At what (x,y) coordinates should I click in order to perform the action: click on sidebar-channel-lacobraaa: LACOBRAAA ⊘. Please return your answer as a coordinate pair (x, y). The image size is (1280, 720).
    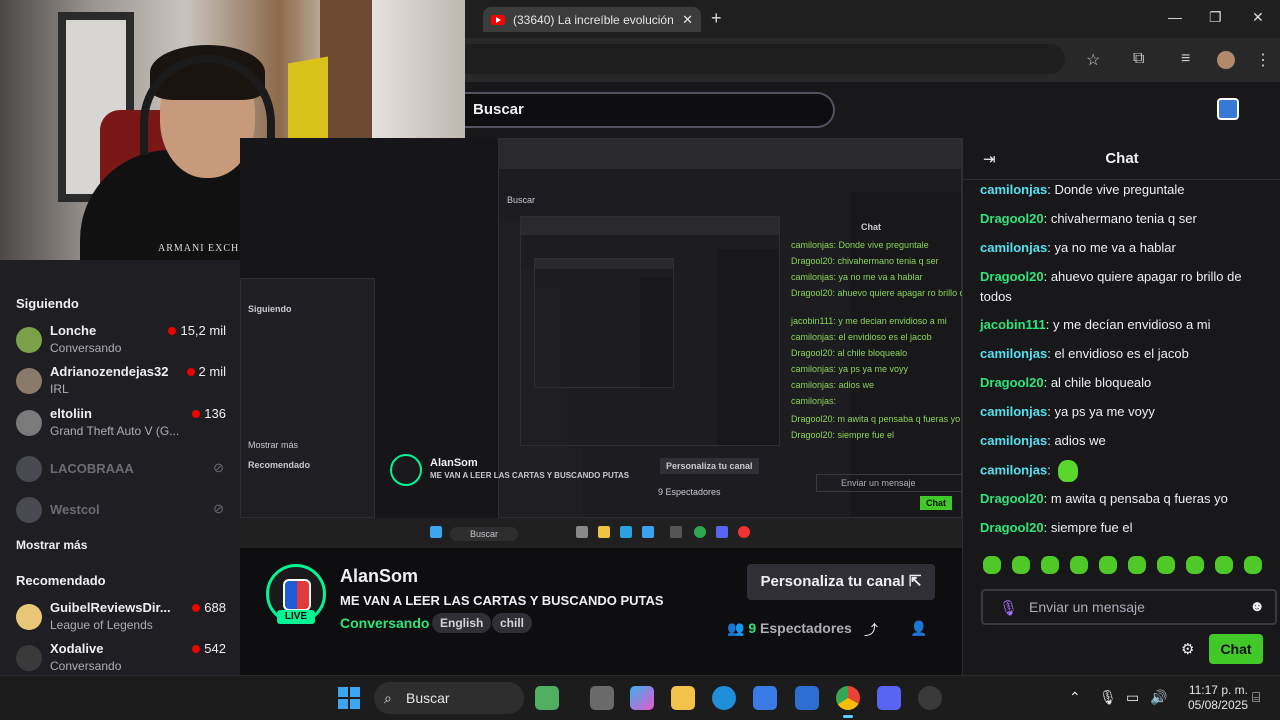
    Looking at the image, I should click on (121, 470).